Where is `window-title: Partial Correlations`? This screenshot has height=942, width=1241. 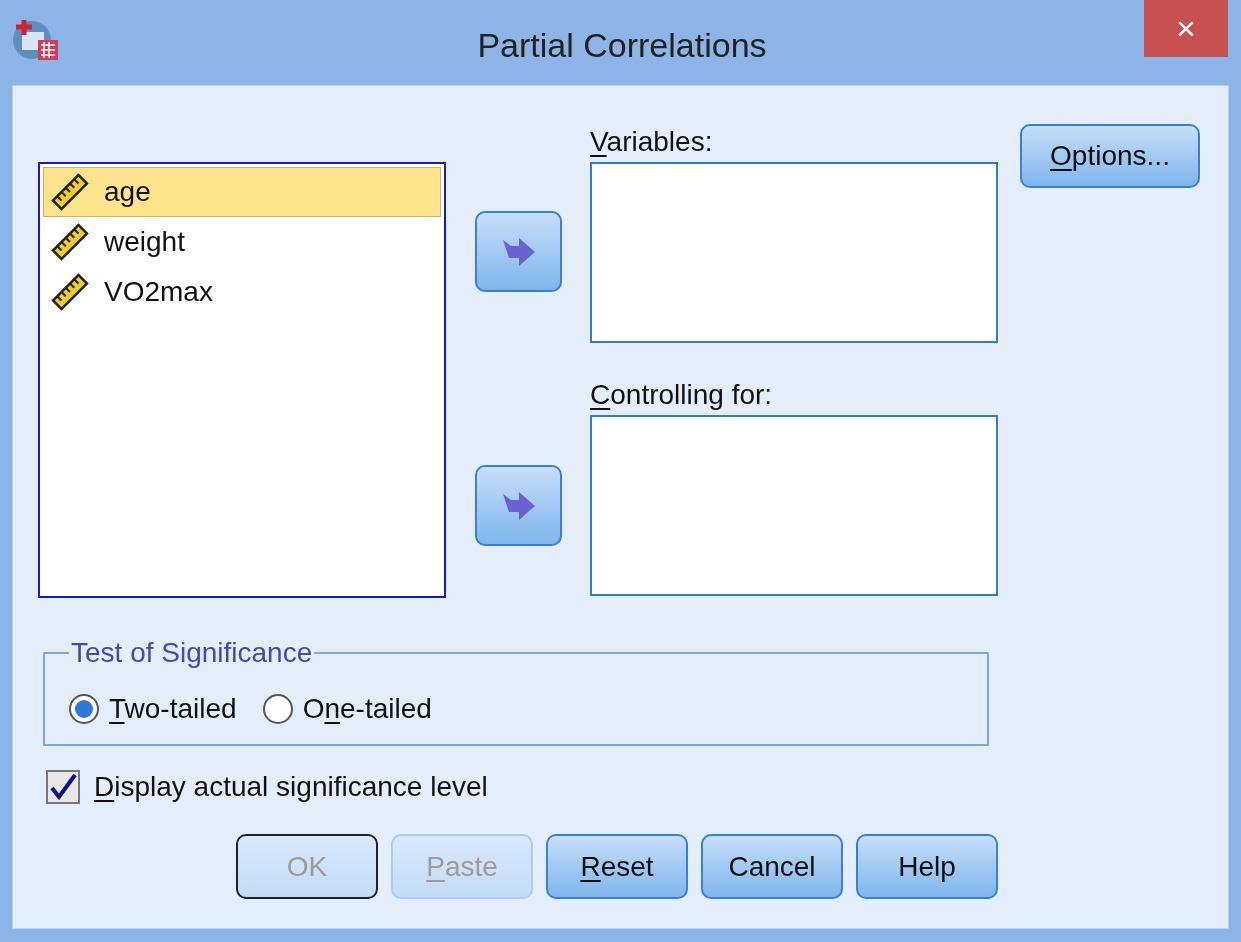
window-title: Partial Correlations is located at coordinates (622, 45).